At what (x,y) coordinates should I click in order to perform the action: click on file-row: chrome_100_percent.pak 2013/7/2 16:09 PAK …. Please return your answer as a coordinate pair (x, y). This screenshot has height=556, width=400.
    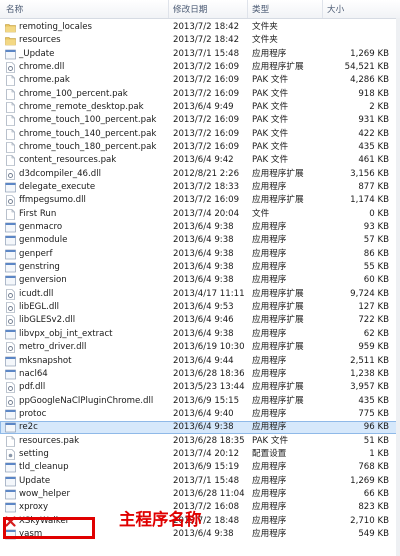
    Looking at the image, I should click on (200, 94).